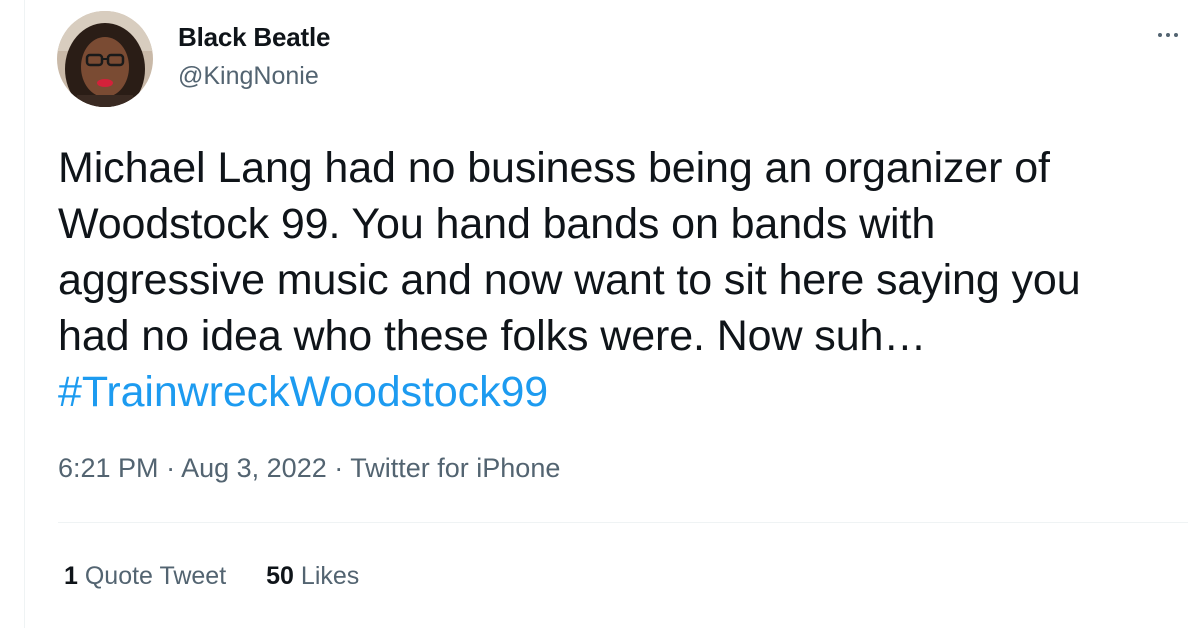  What do you see at coordinates (613, 392) in the screenshot?
I see `hashtag-link: #TrainwreckWoodstock99` at bounding box center [613, 392].